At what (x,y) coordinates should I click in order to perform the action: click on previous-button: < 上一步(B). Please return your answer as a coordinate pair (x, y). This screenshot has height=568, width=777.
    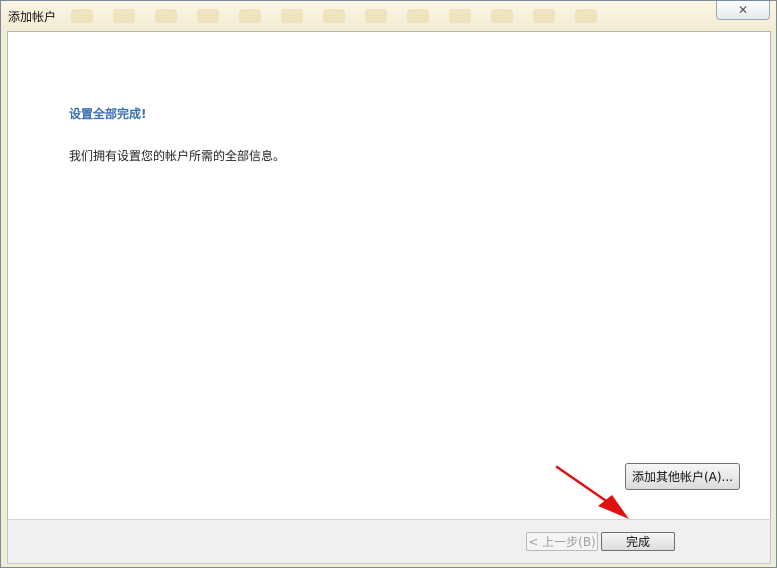
    Looking at the image, I should click on (562, 541).